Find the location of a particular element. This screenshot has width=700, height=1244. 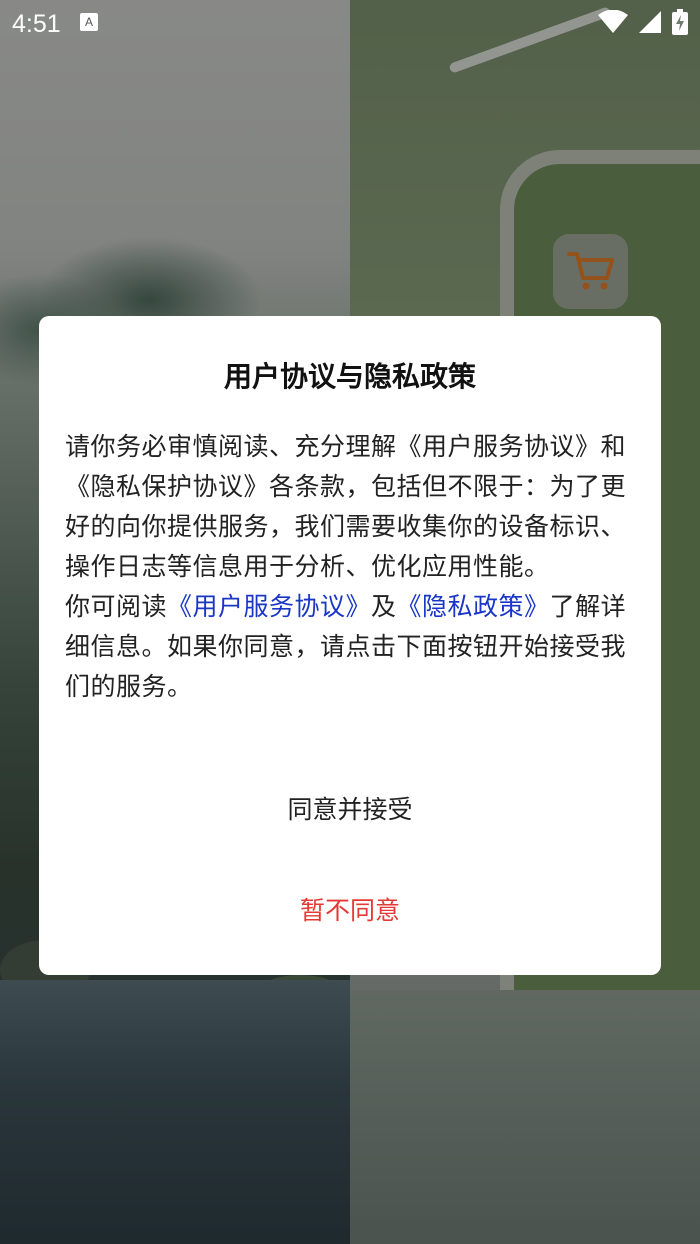

privacy-policy-link: 《隐私政策》 is located at coordinates (473, 606).